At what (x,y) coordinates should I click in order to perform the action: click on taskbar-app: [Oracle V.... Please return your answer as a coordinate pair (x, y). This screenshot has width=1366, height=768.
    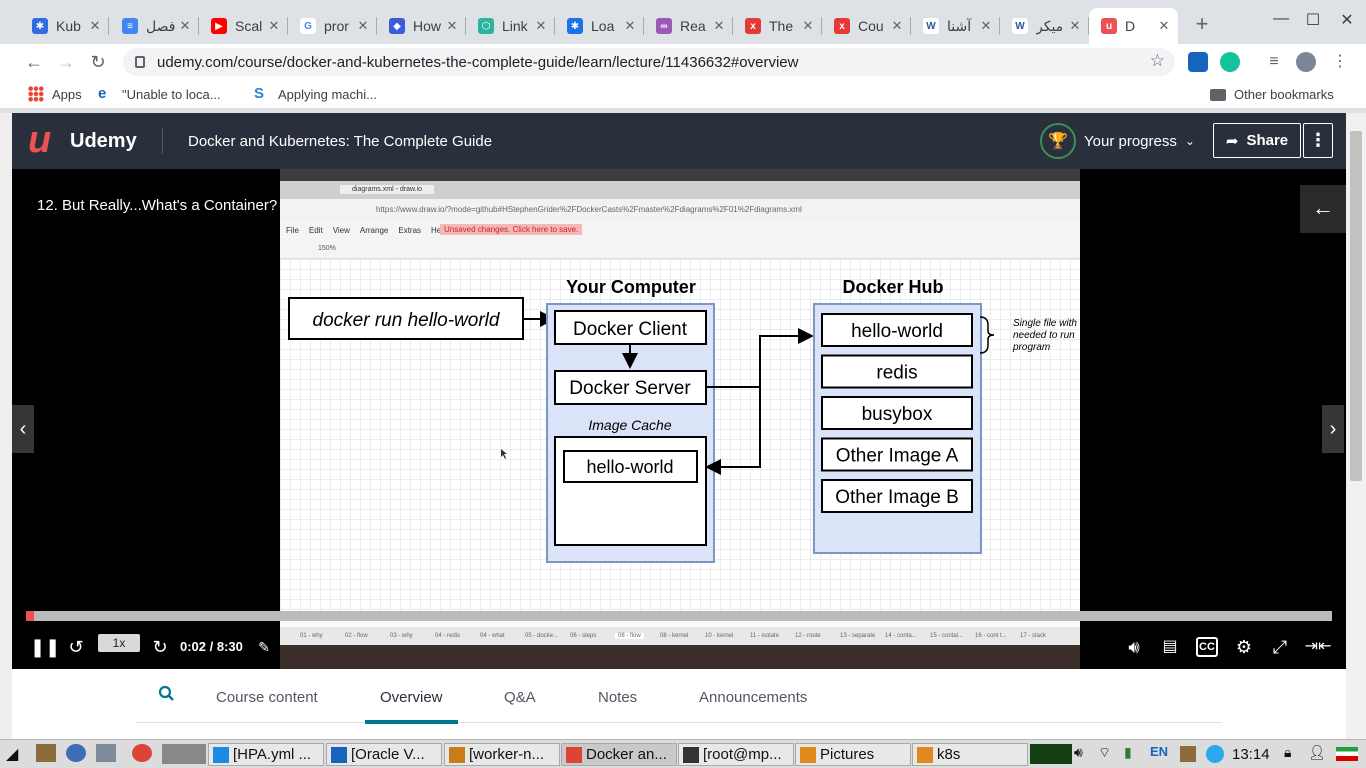
    Looking at the image, I should click on (384, 754).